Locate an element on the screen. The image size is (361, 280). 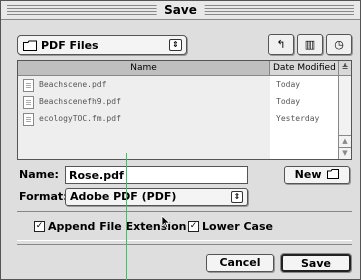
column-header-date: Date Modified is located at coordinates (305, 68).